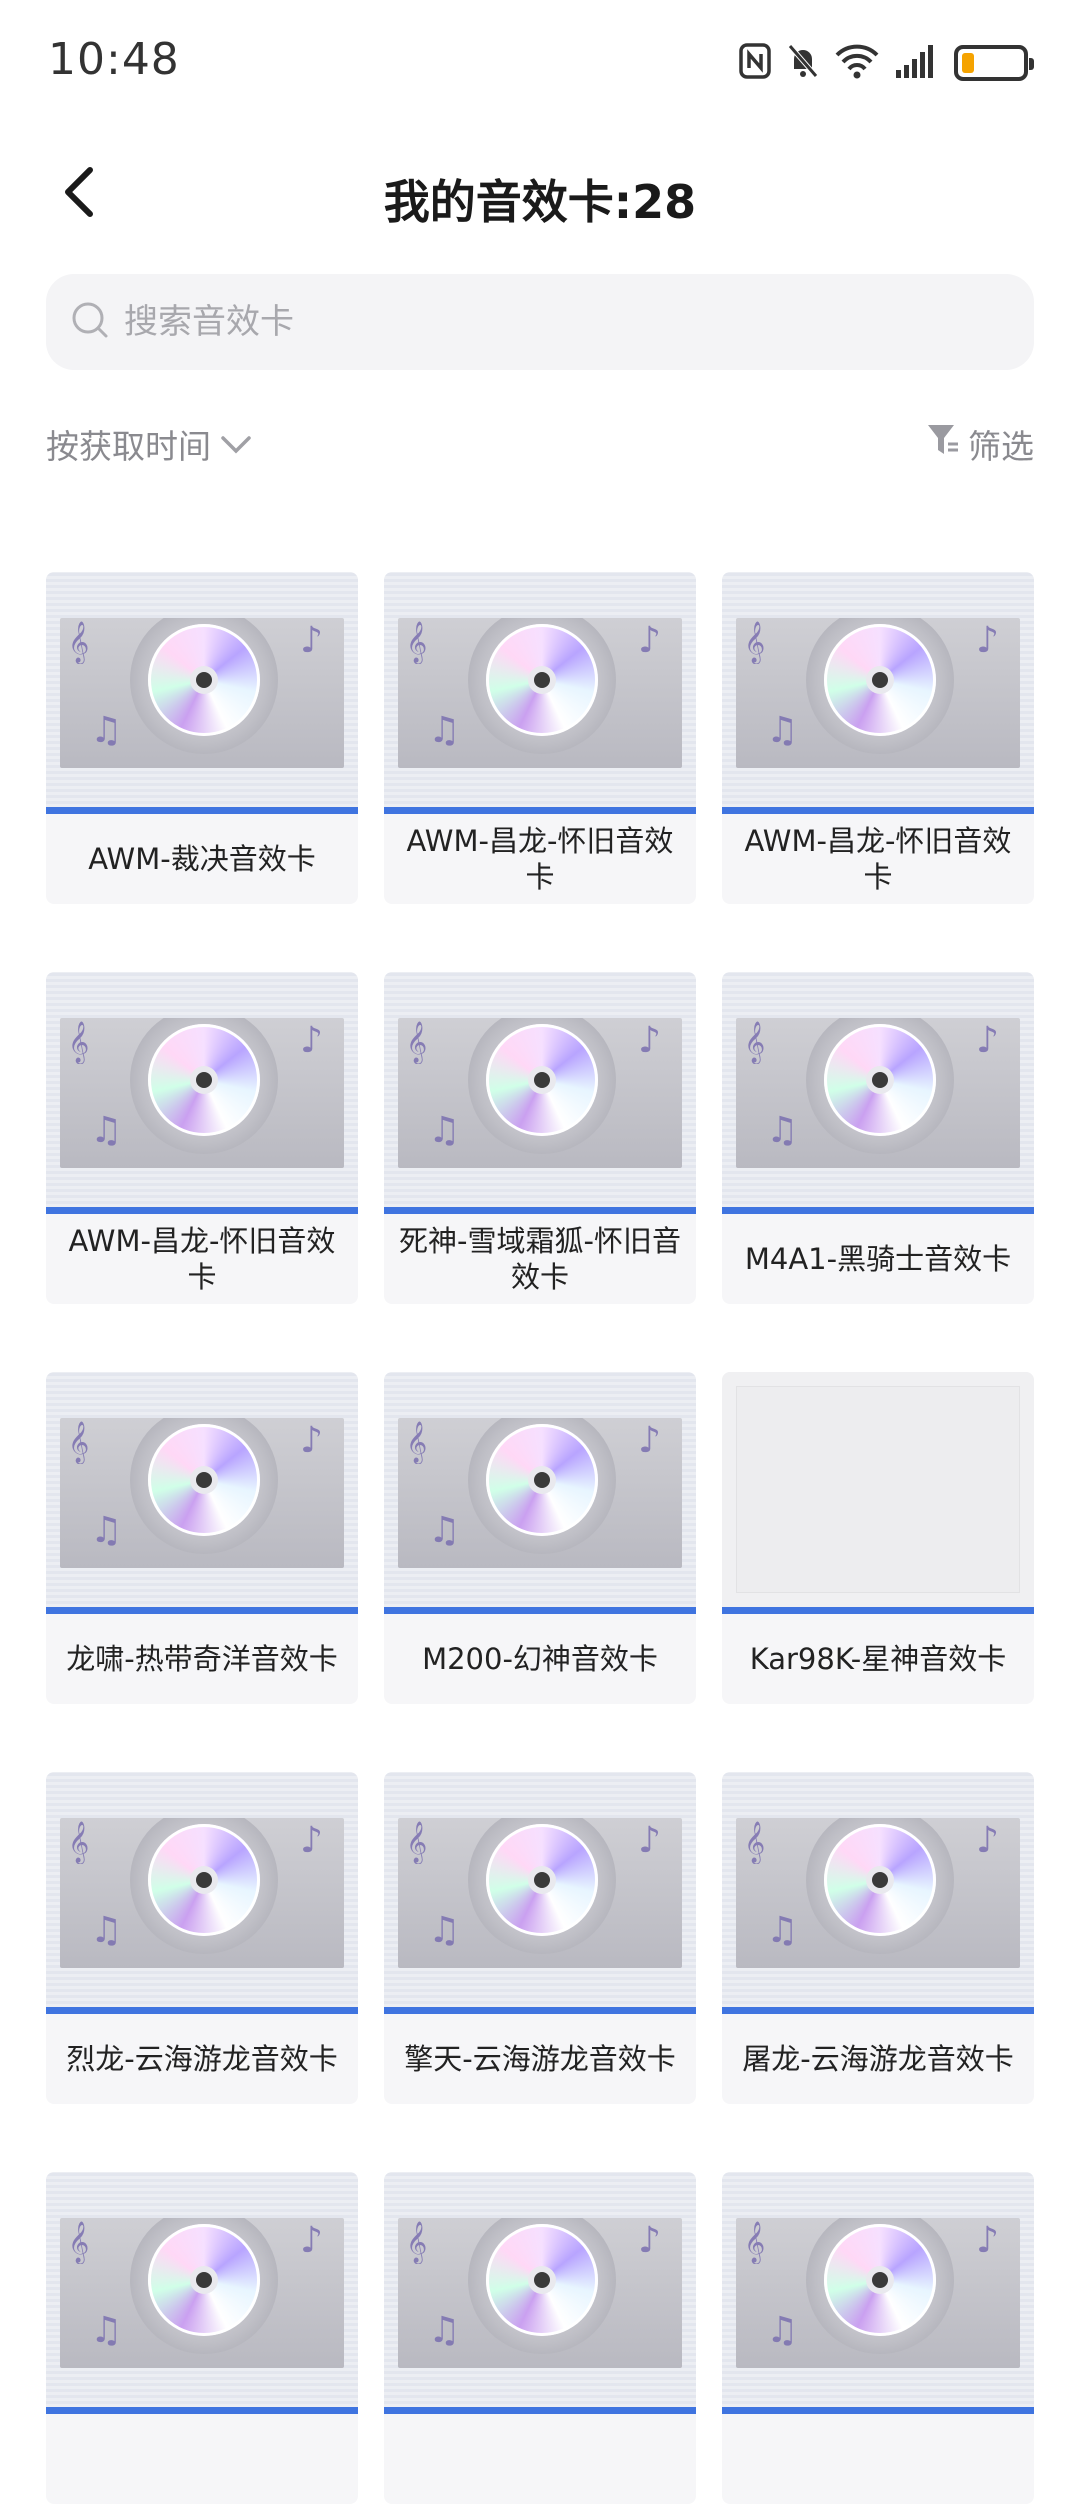  I want to click on card-label: 烈龙-云海游龙音效卡, so click(202, 2059).